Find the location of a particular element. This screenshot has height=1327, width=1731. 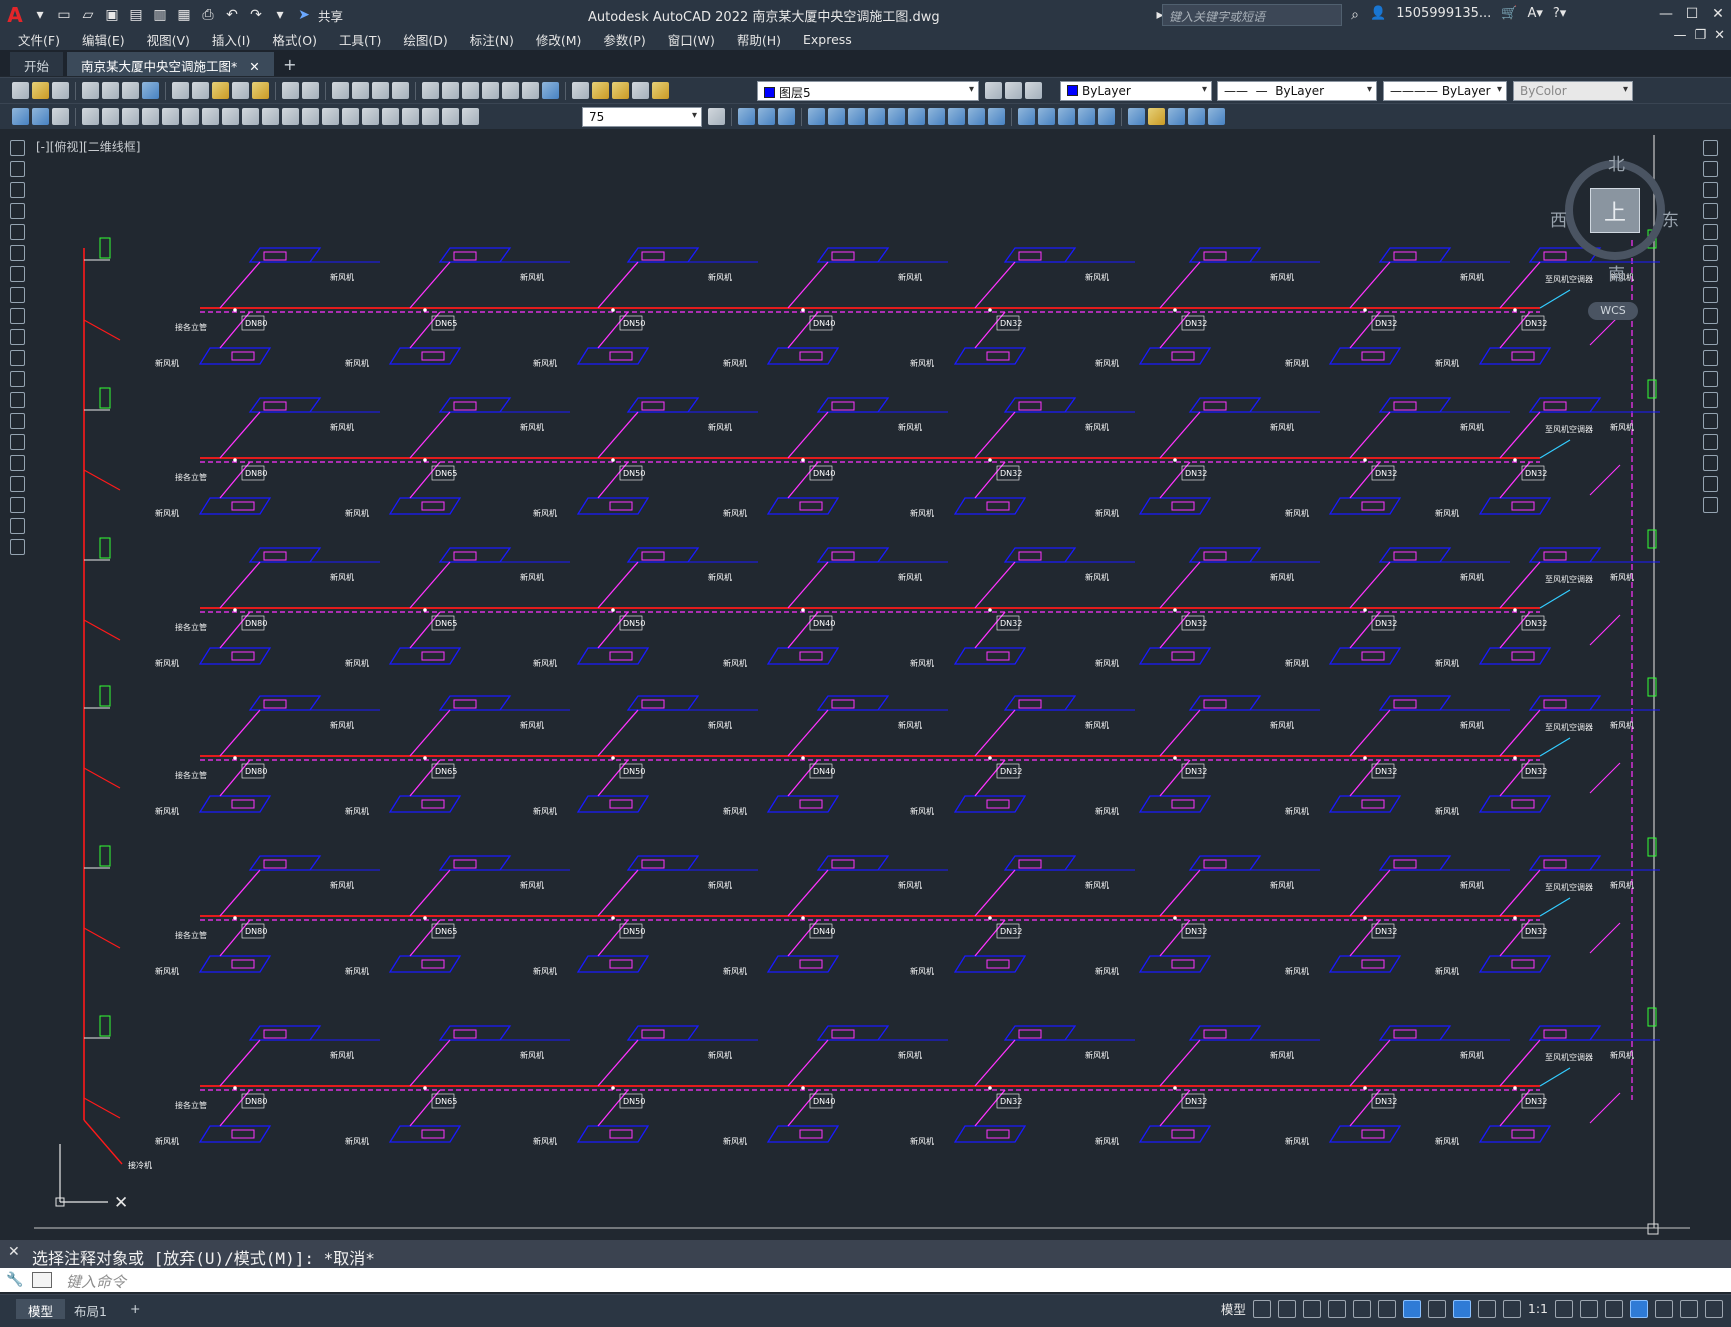

ortho-icon is located at coordinates (1311, 1308).